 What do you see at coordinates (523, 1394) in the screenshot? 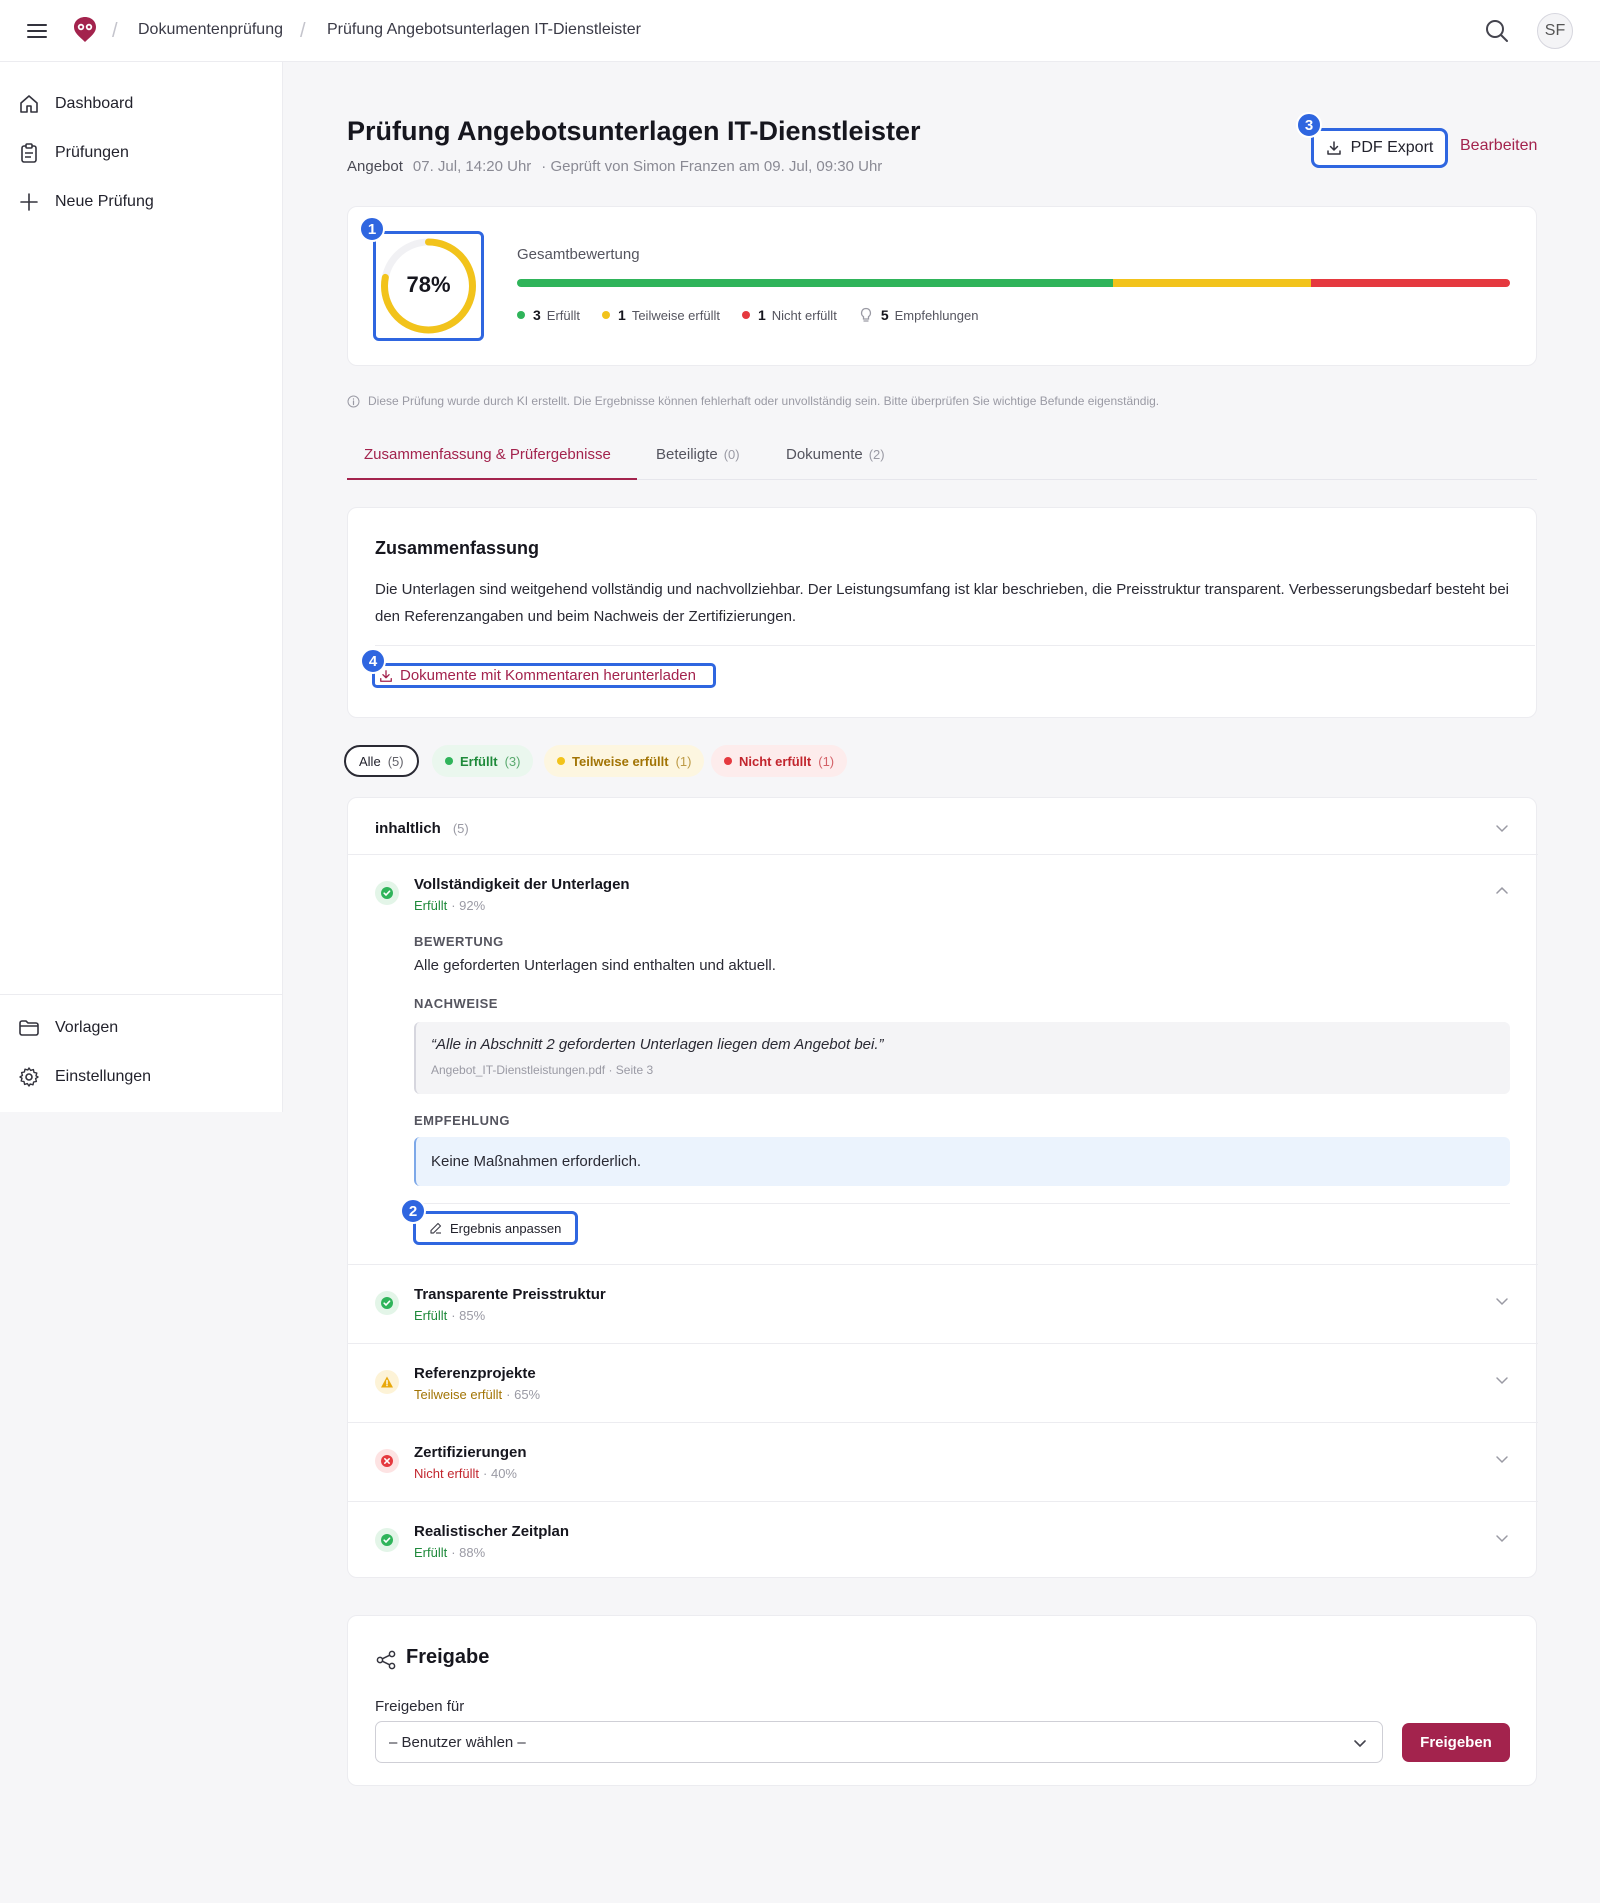
I see `status-percent: · 65%` at bounding box center [523, 1394].